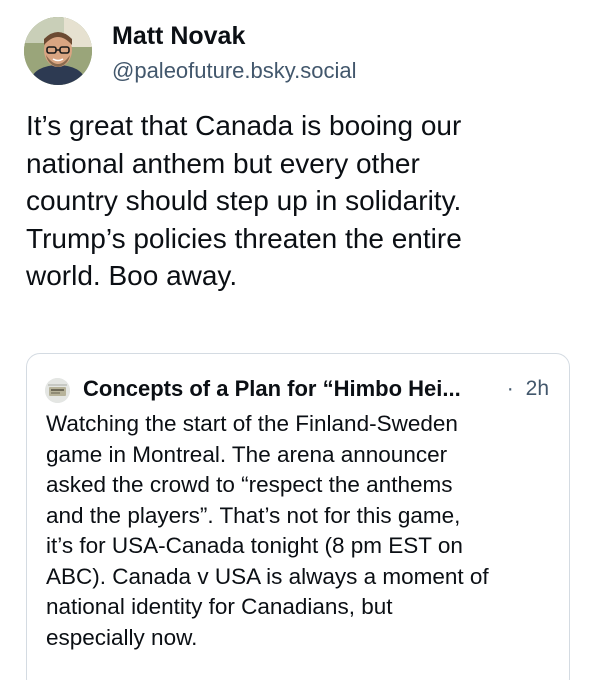 Image resolution: width=596 pixels, height=680 pixels. I want to click on quoted-text-line: it’s for USA-Canada tonight (8 pm EST on, so click(254, 545).